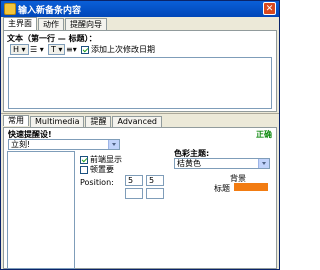  Describe the element at coordinates (155, 180) in the screenshot. I see `position-y-input: 5` at that location.